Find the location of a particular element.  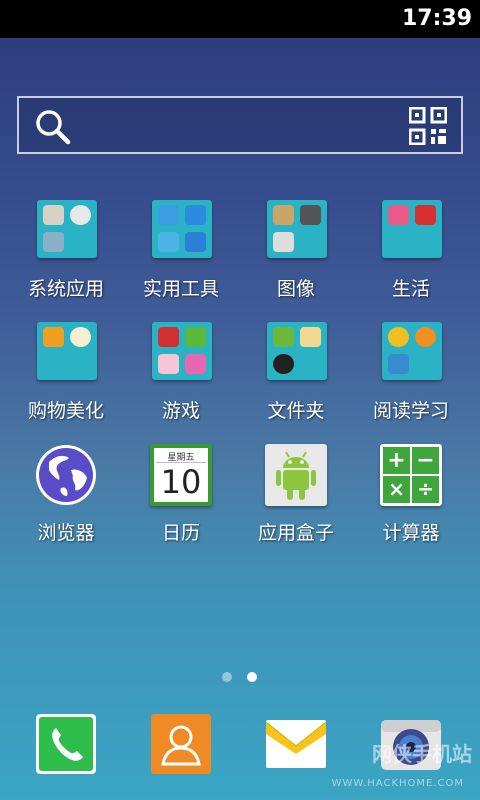

book-mini-icon is located at coordinates (398, 364).